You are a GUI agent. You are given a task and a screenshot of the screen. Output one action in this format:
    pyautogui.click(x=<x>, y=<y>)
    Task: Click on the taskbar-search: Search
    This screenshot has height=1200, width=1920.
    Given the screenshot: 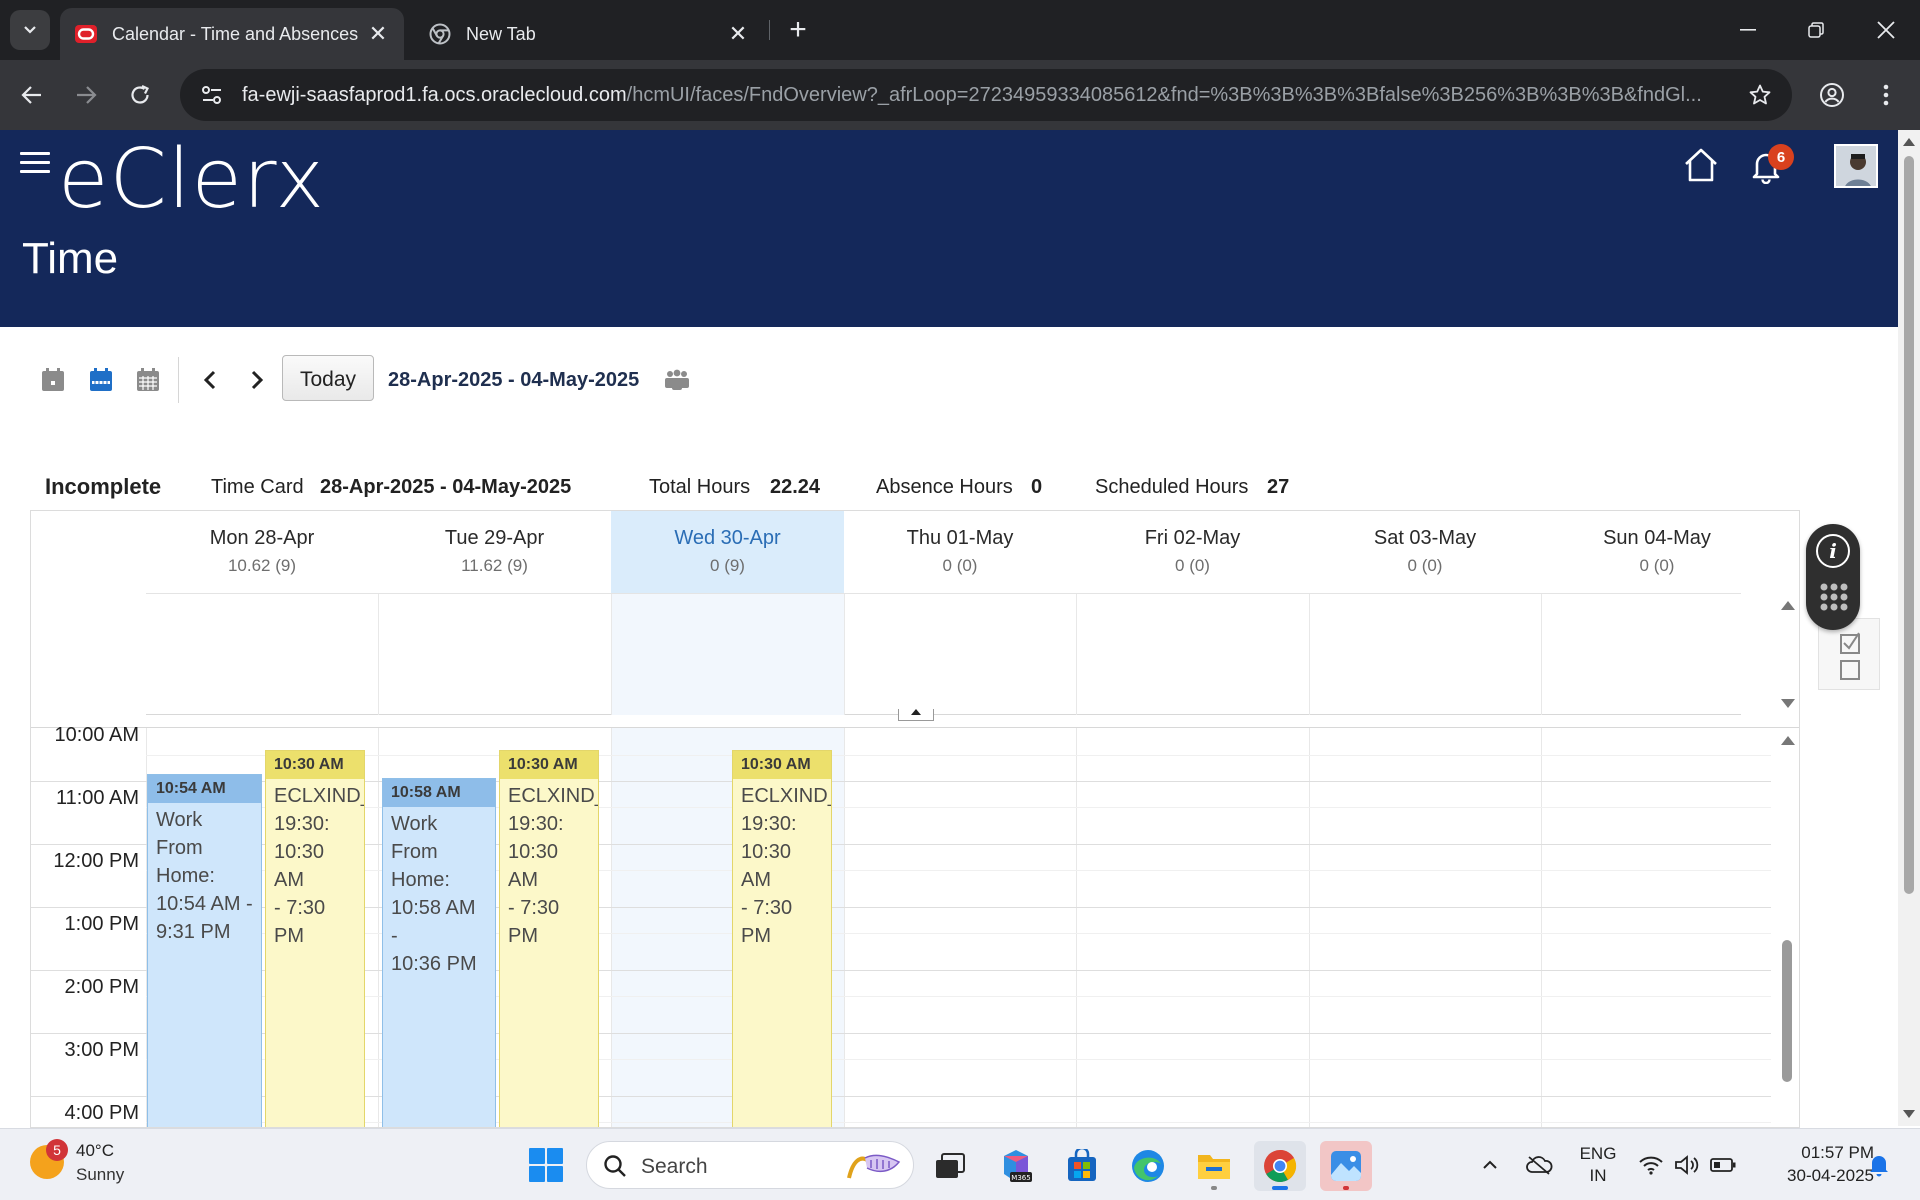 What is the action you would take?
    pyautogui.click(x=750, y=1165)
    